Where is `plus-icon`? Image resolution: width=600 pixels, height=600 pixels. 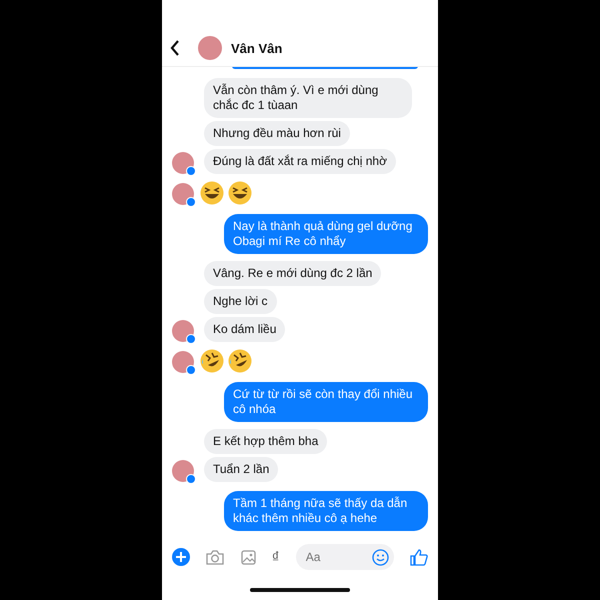
plus-icon is located at coordinates (181, 557).